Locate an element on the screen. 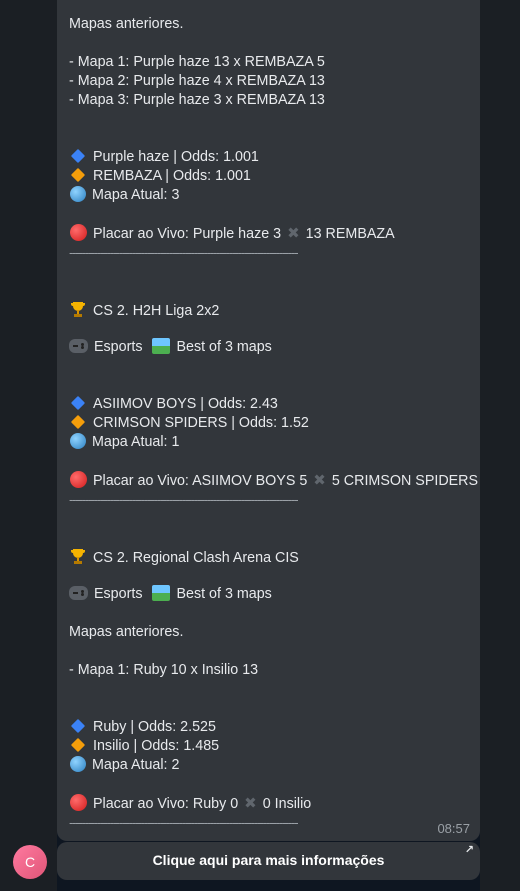 Image resolution: width=520 pixels, height=891 pixels. more-info-label: Clique aqui para mais informações is located at coordinates (268, 860).